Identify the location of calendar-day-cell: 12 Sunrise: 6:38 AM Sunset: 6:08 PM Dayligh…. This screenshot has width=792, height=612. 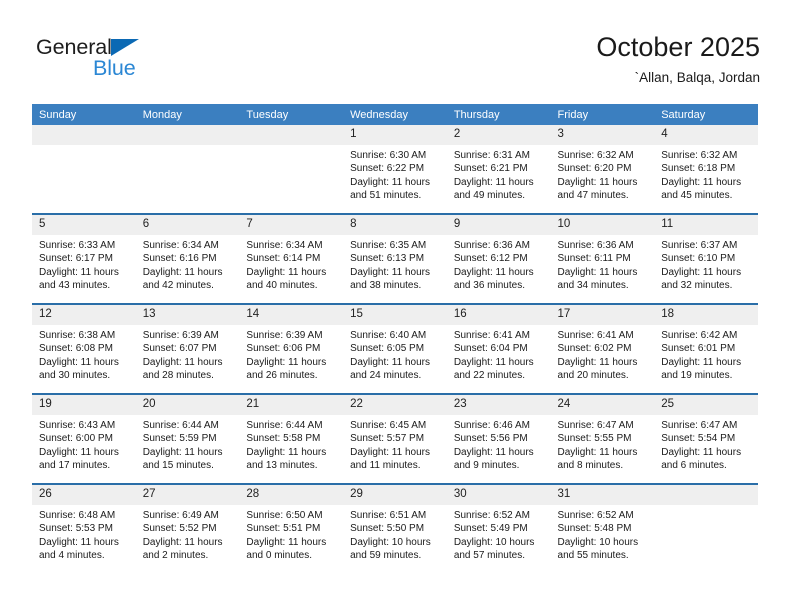
(84, 348).